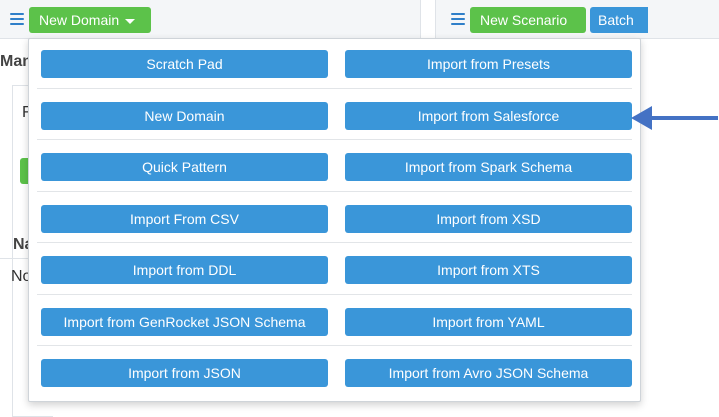 The width and height of the screenshot is (719, 417). What do you see at coordinates (130, 21) in the screenshot?
I see `caret-down-icon` at bounding box center [130, 21].